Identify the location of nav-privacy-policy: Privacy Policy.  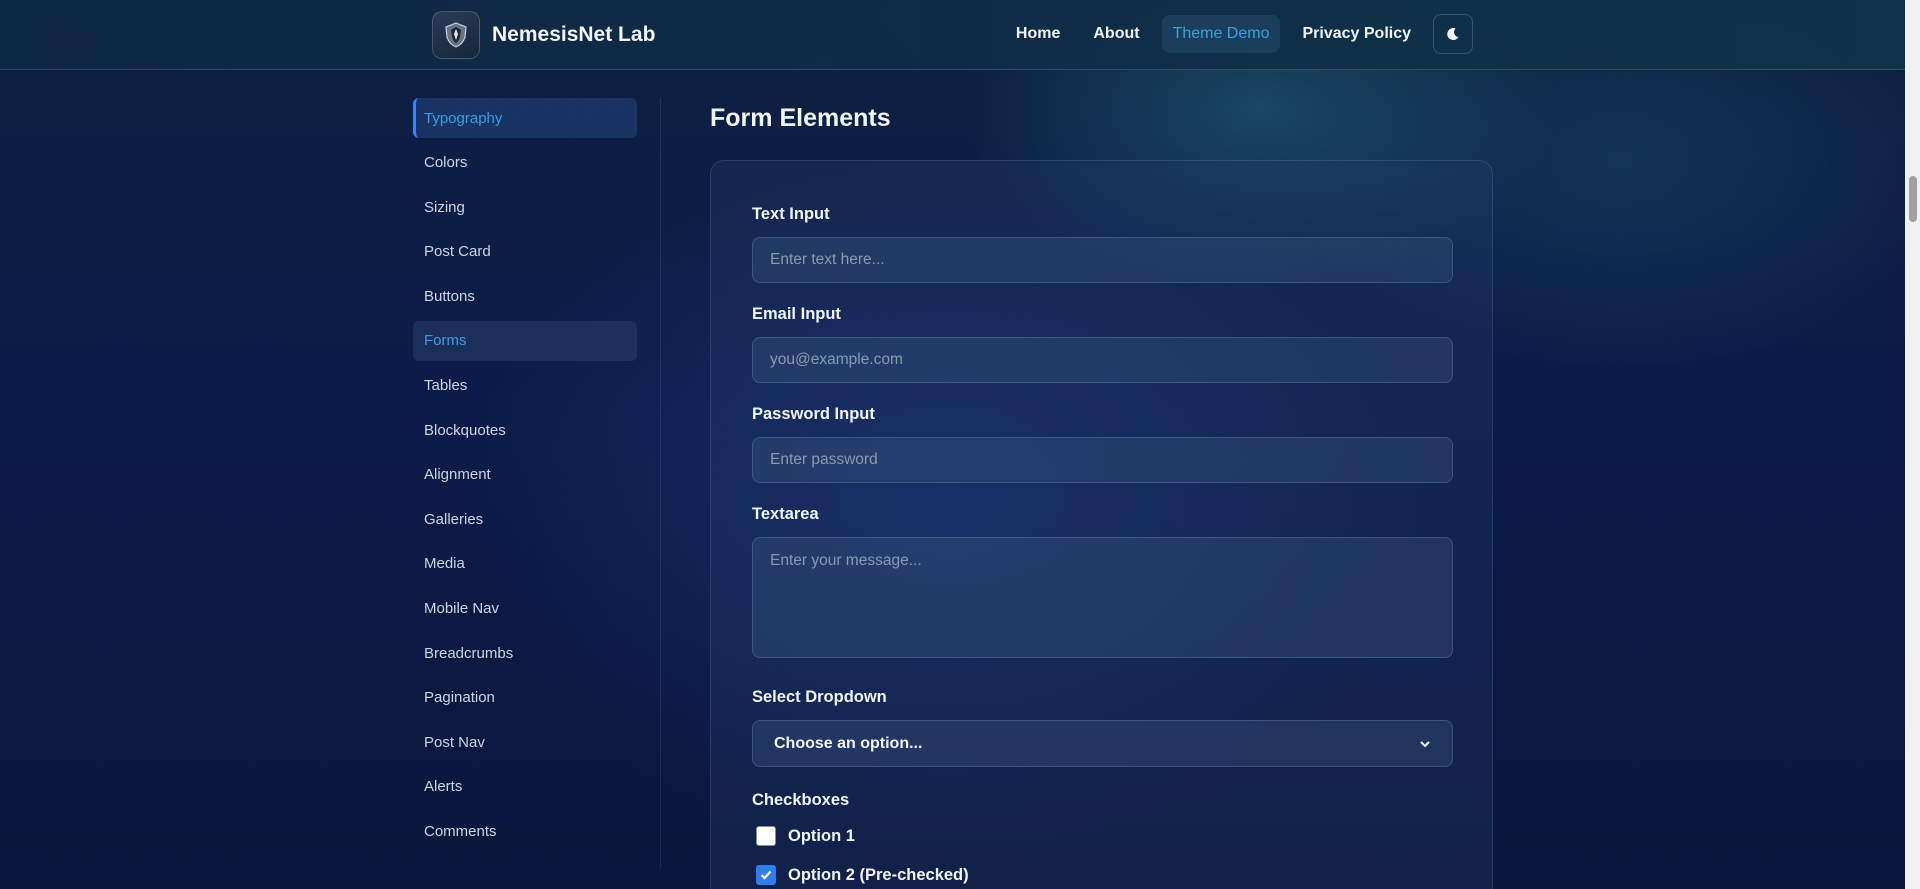
(1356, 34).